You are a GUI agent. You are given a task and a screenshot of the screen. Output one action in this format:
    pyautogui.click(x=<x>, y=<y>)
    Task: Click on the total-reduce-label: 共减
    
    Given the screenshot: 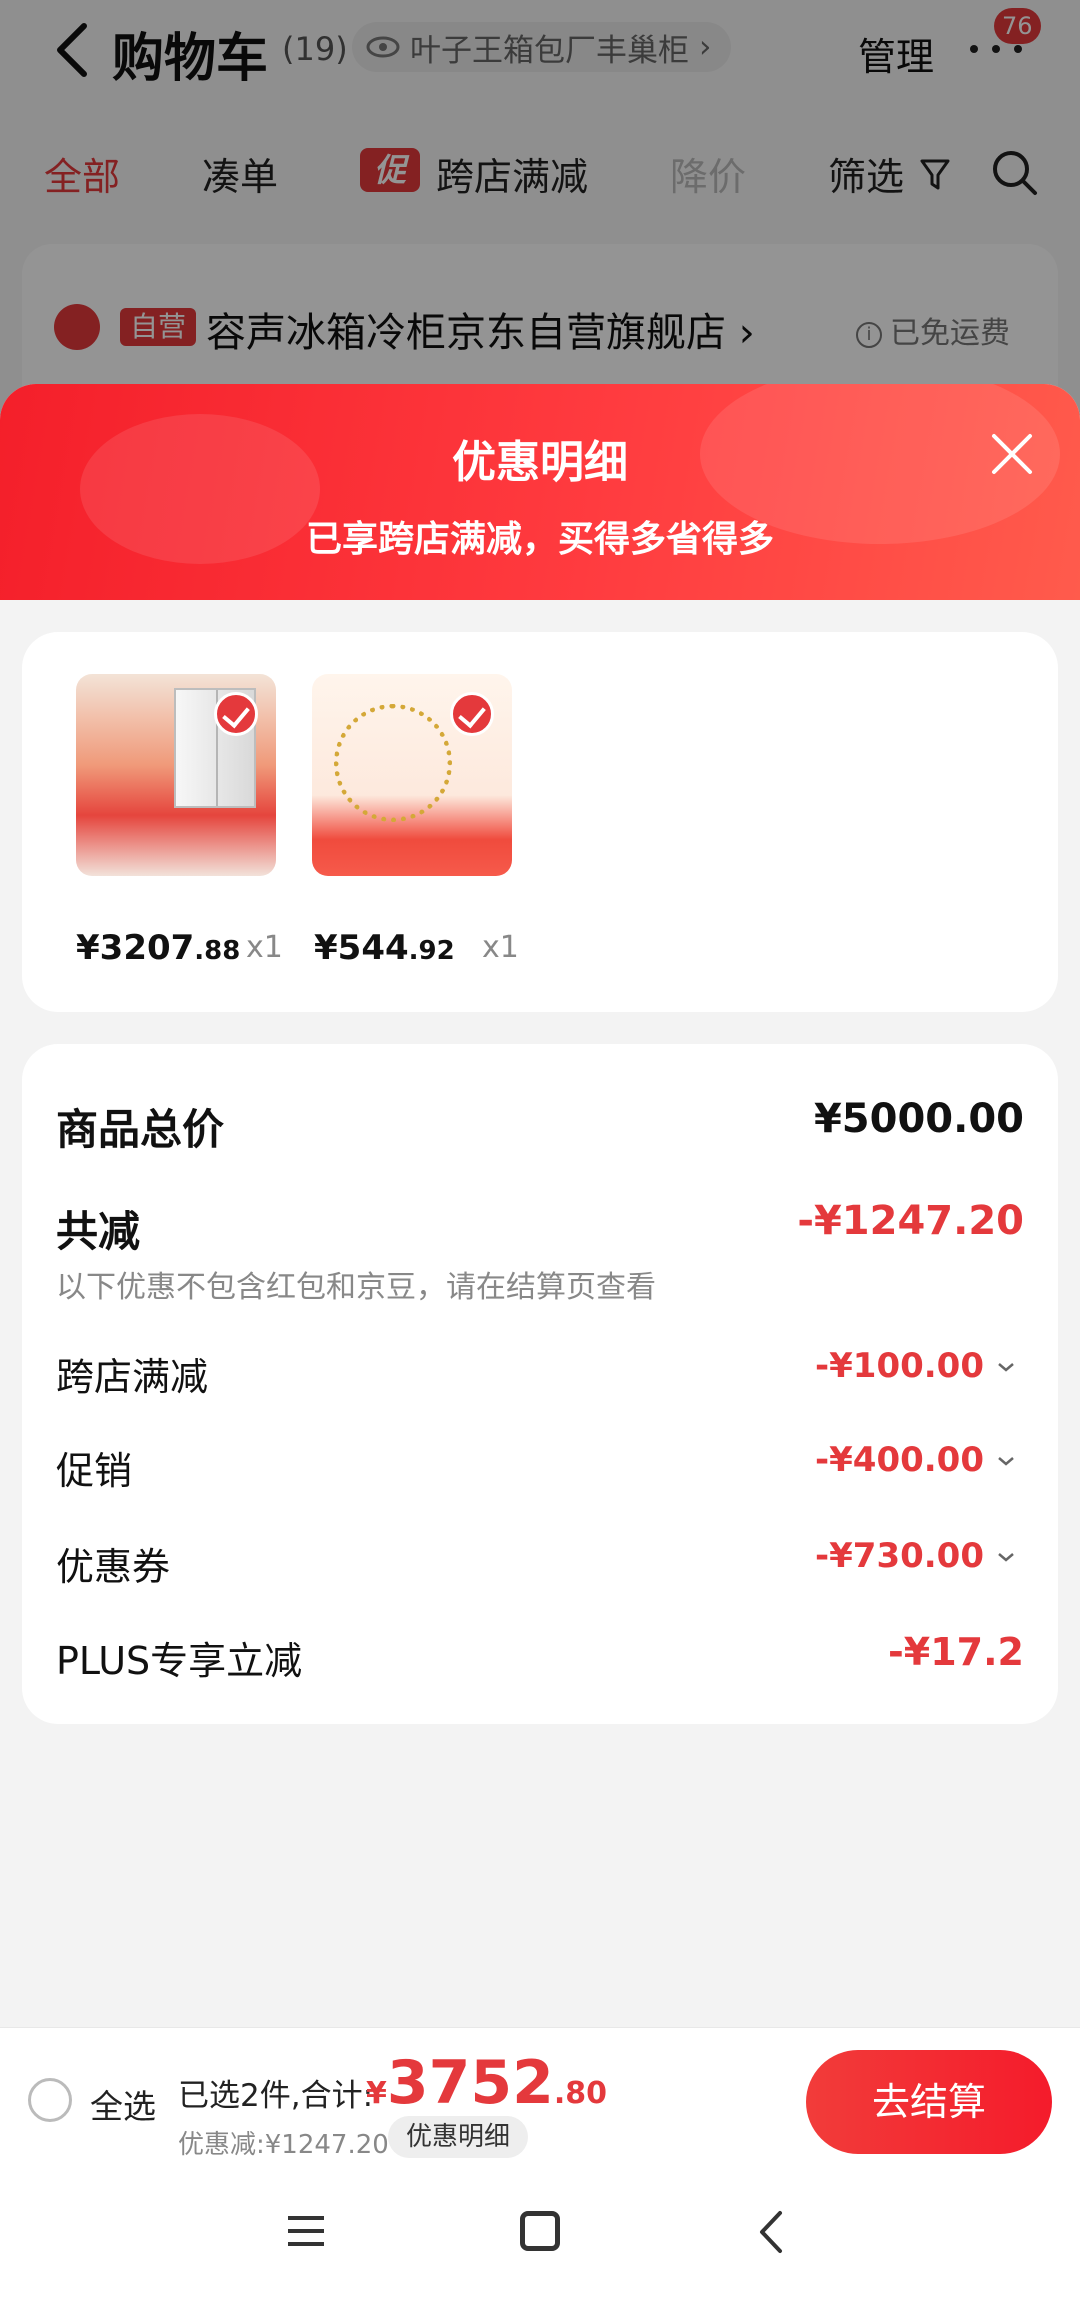 What is the action you would take?
    pyautogui.click(x=98, y=1231)
    